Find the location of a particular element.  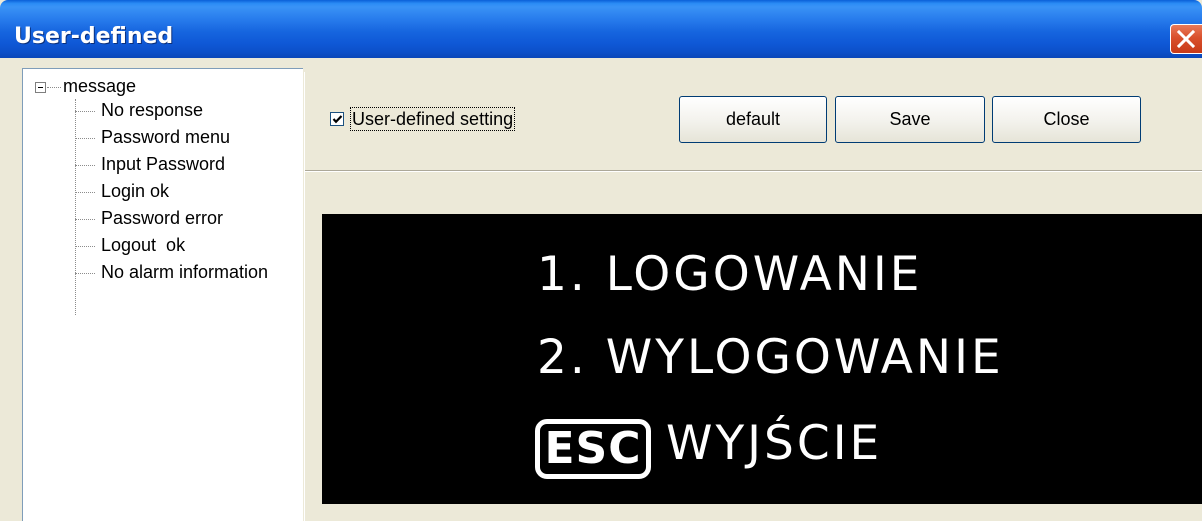

default-button: default is located at coordinates (753, 119).